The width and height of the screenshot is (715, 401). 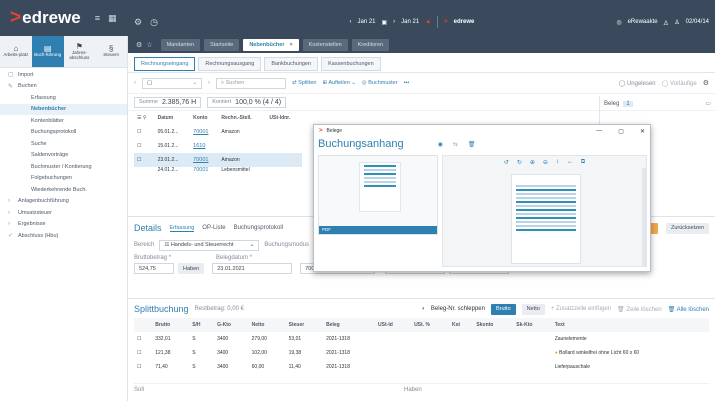 I want to click on user-name: eRewaakte, so click(x=643, y=22).